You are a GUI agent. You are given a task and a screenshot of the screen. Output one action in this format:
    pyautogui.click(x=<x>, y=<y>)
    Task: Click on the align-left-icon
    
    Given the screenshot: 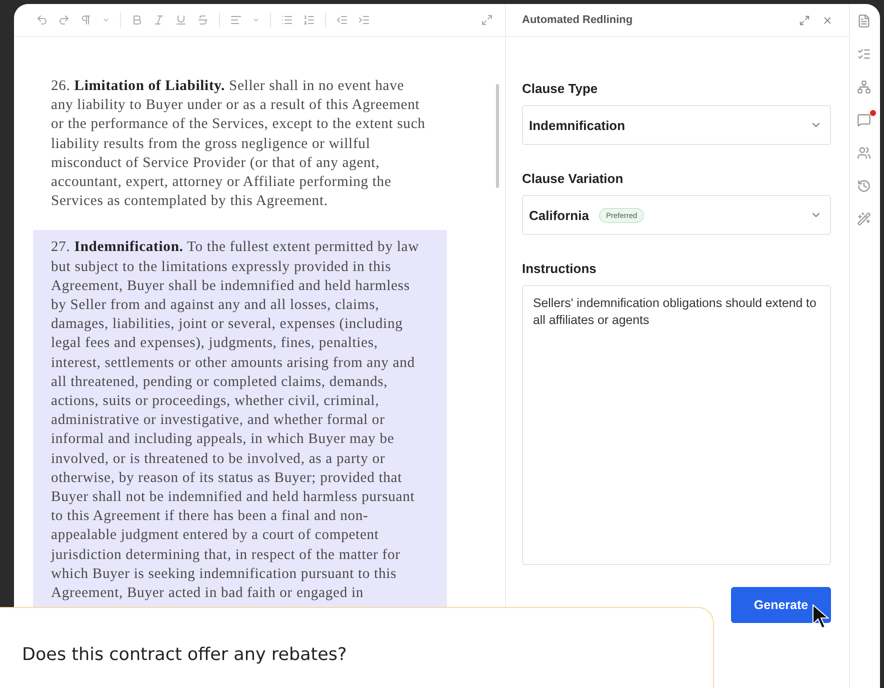 What is the action you would take?
    pyautogui.click(x=236, y=20)
    